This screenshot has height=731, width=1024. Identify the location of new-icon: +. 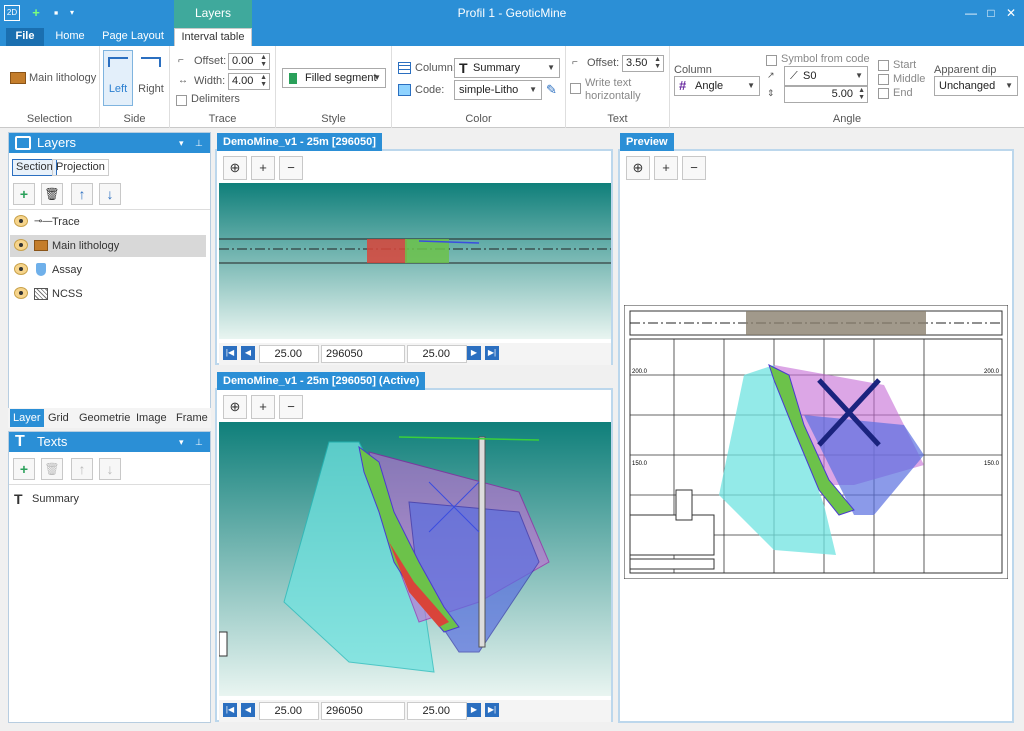
(36, 13).